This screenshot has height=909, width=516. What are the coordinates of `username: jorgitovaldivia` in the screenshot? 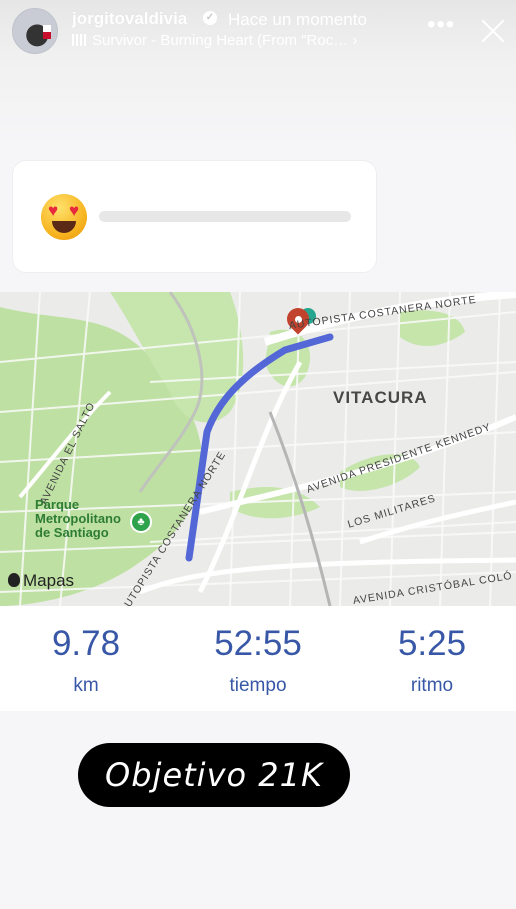 It's located at (129, 19).